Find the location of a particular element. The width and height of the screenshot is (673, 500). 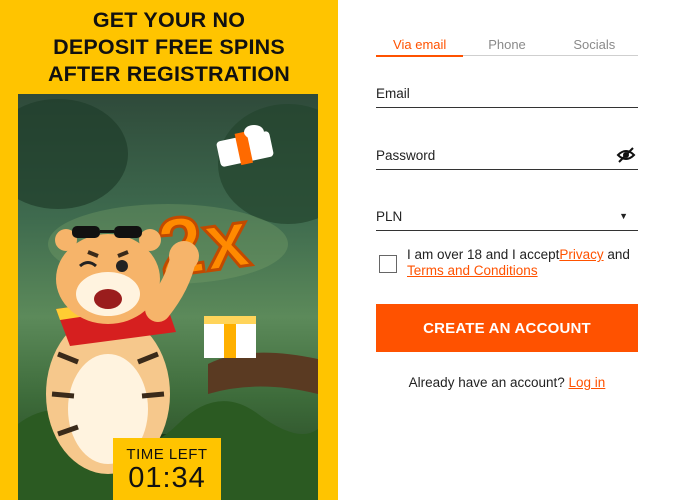

password-label: Password is located at coordinates (406, 155).